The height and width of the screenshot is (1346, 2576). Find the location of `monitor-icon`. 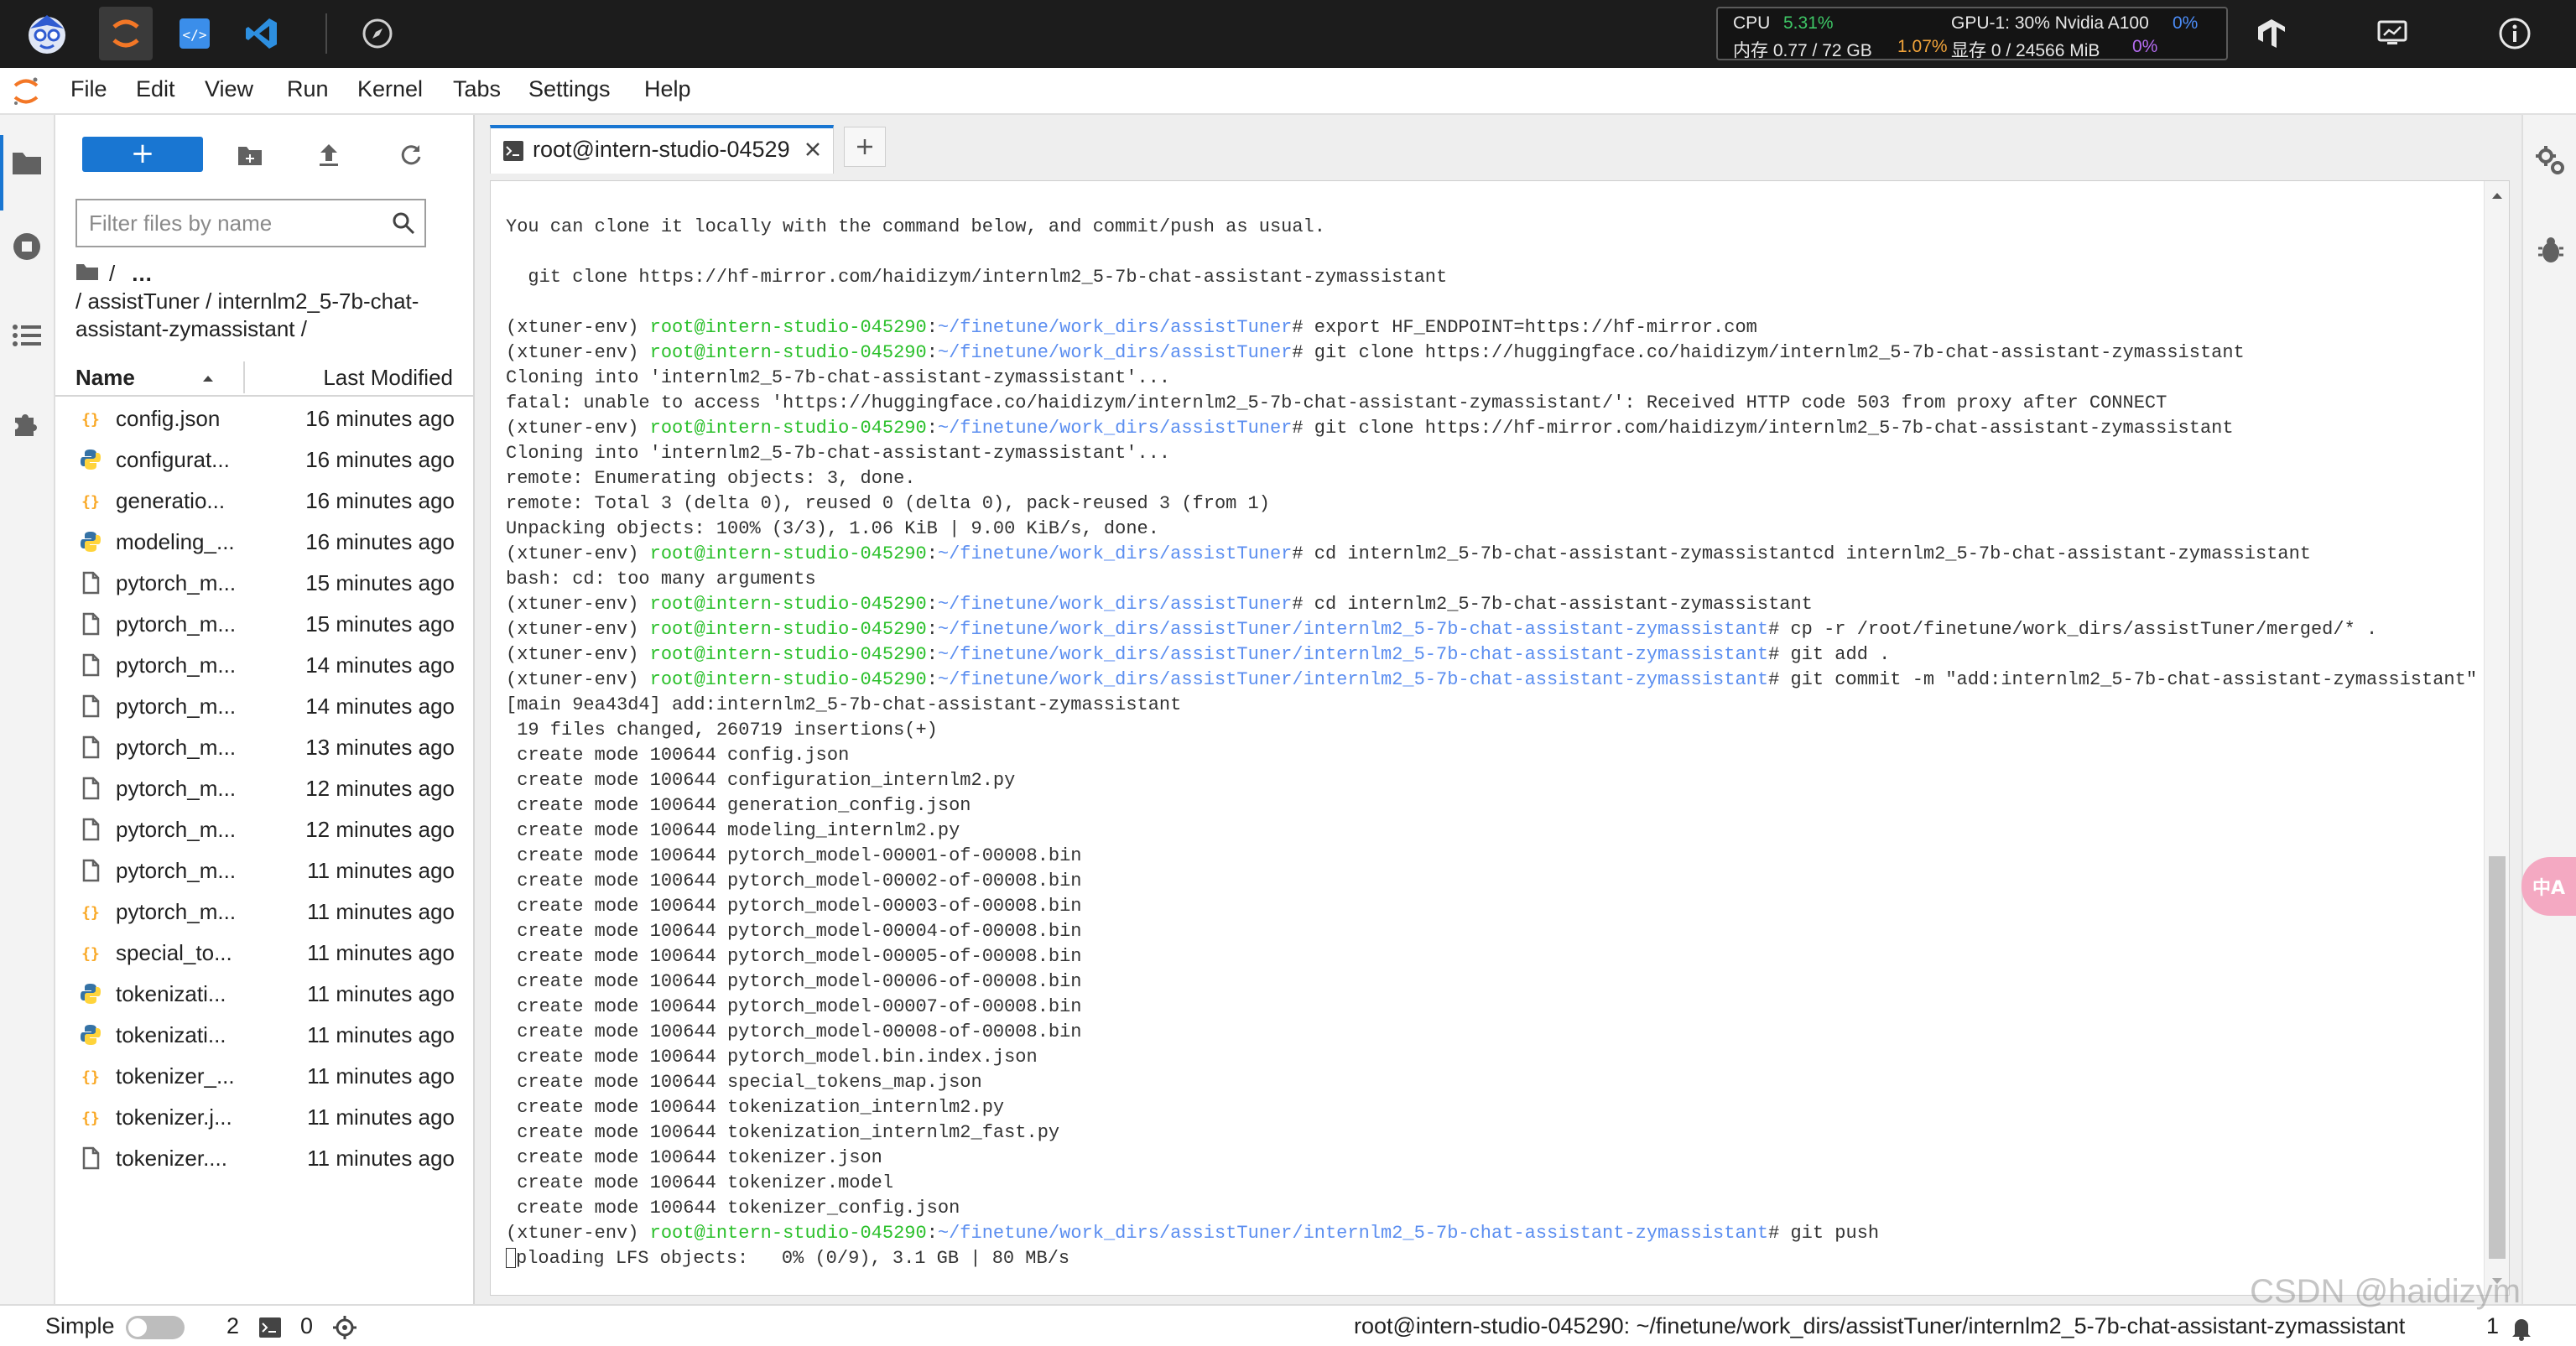

monitor-icon is located at coordinates (2392, 33).